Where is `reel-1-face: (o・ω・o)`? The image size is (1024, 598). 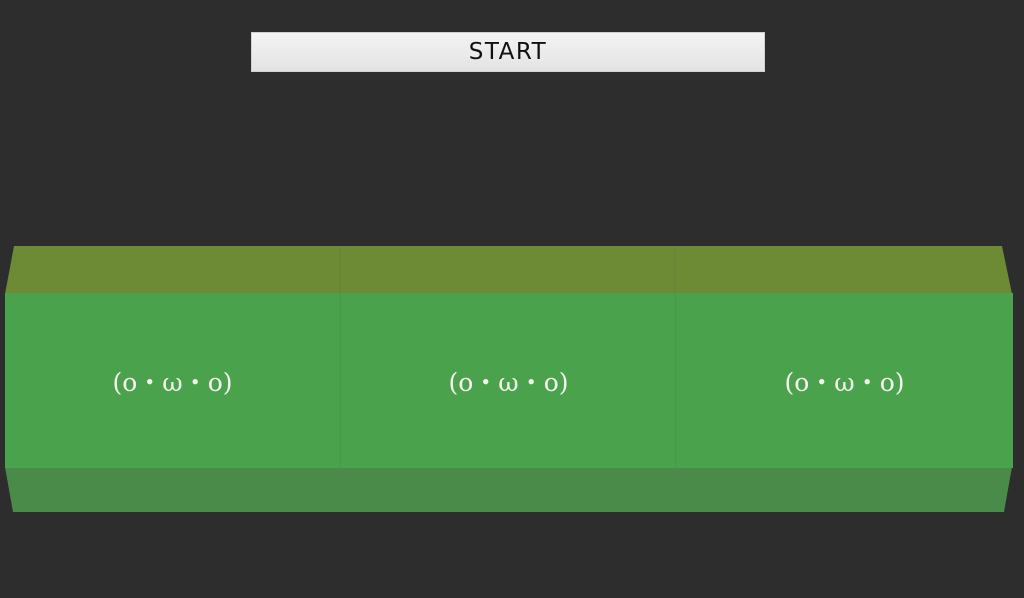
reel-1-face: (o・ω・o) is located at coordinates (172, 382).